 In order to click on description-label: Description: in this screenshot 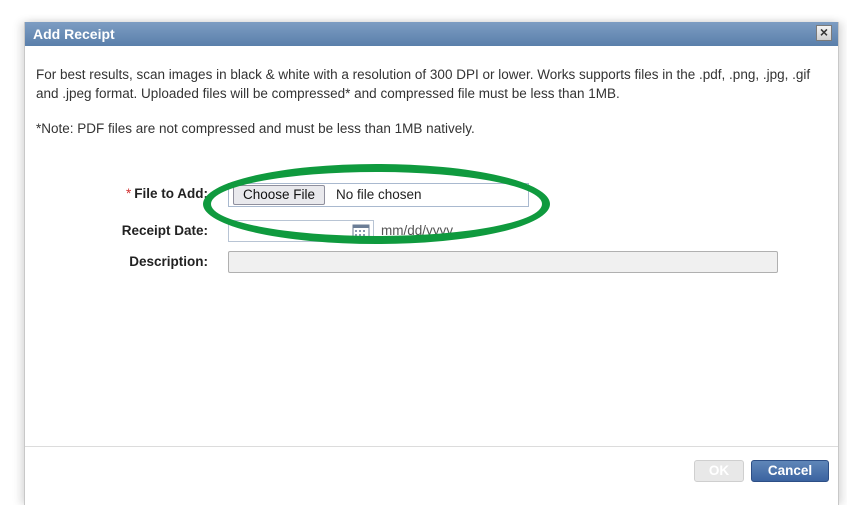, I will do `click(168, 261)`.